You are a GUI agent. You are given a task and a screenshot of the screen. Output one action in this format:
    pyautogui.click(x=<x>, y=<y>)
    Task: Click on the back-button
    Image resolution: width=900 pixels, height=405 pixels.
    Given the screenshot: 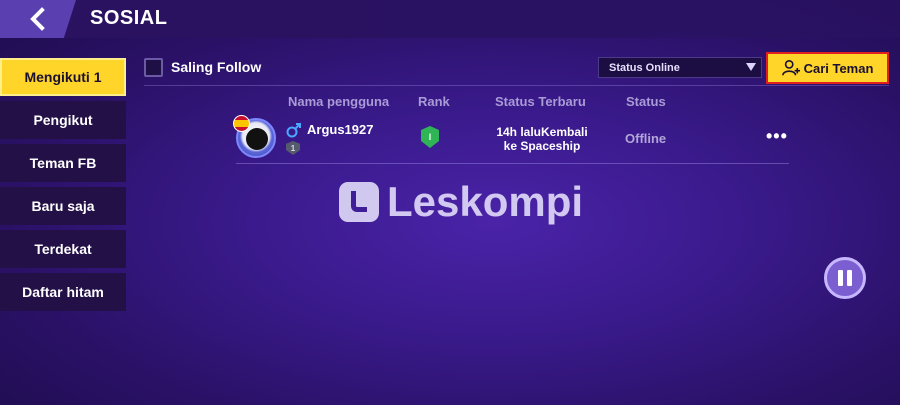 What is the action you would take?
    pyautogui.click(x=38, y=19)
    